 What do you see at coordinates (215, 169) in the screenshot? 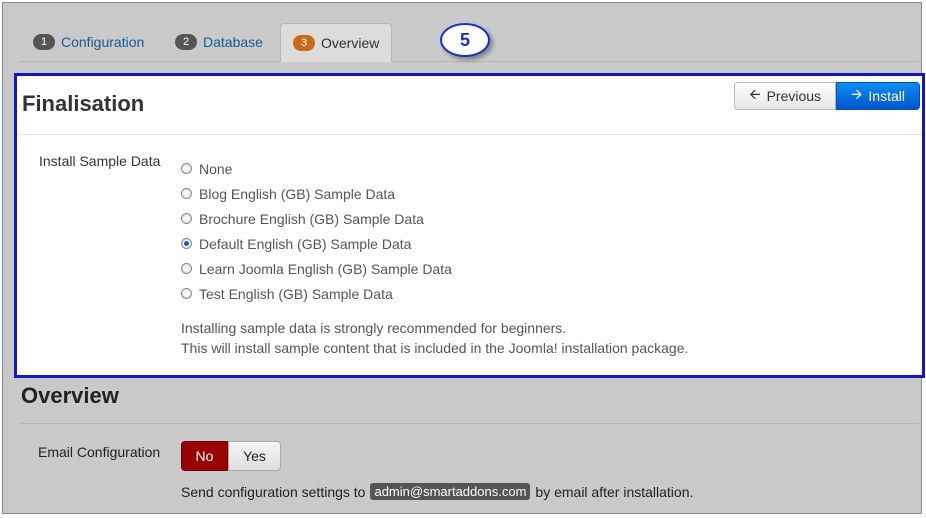
I see `radio-label: None` at bounding box center [215, 169].